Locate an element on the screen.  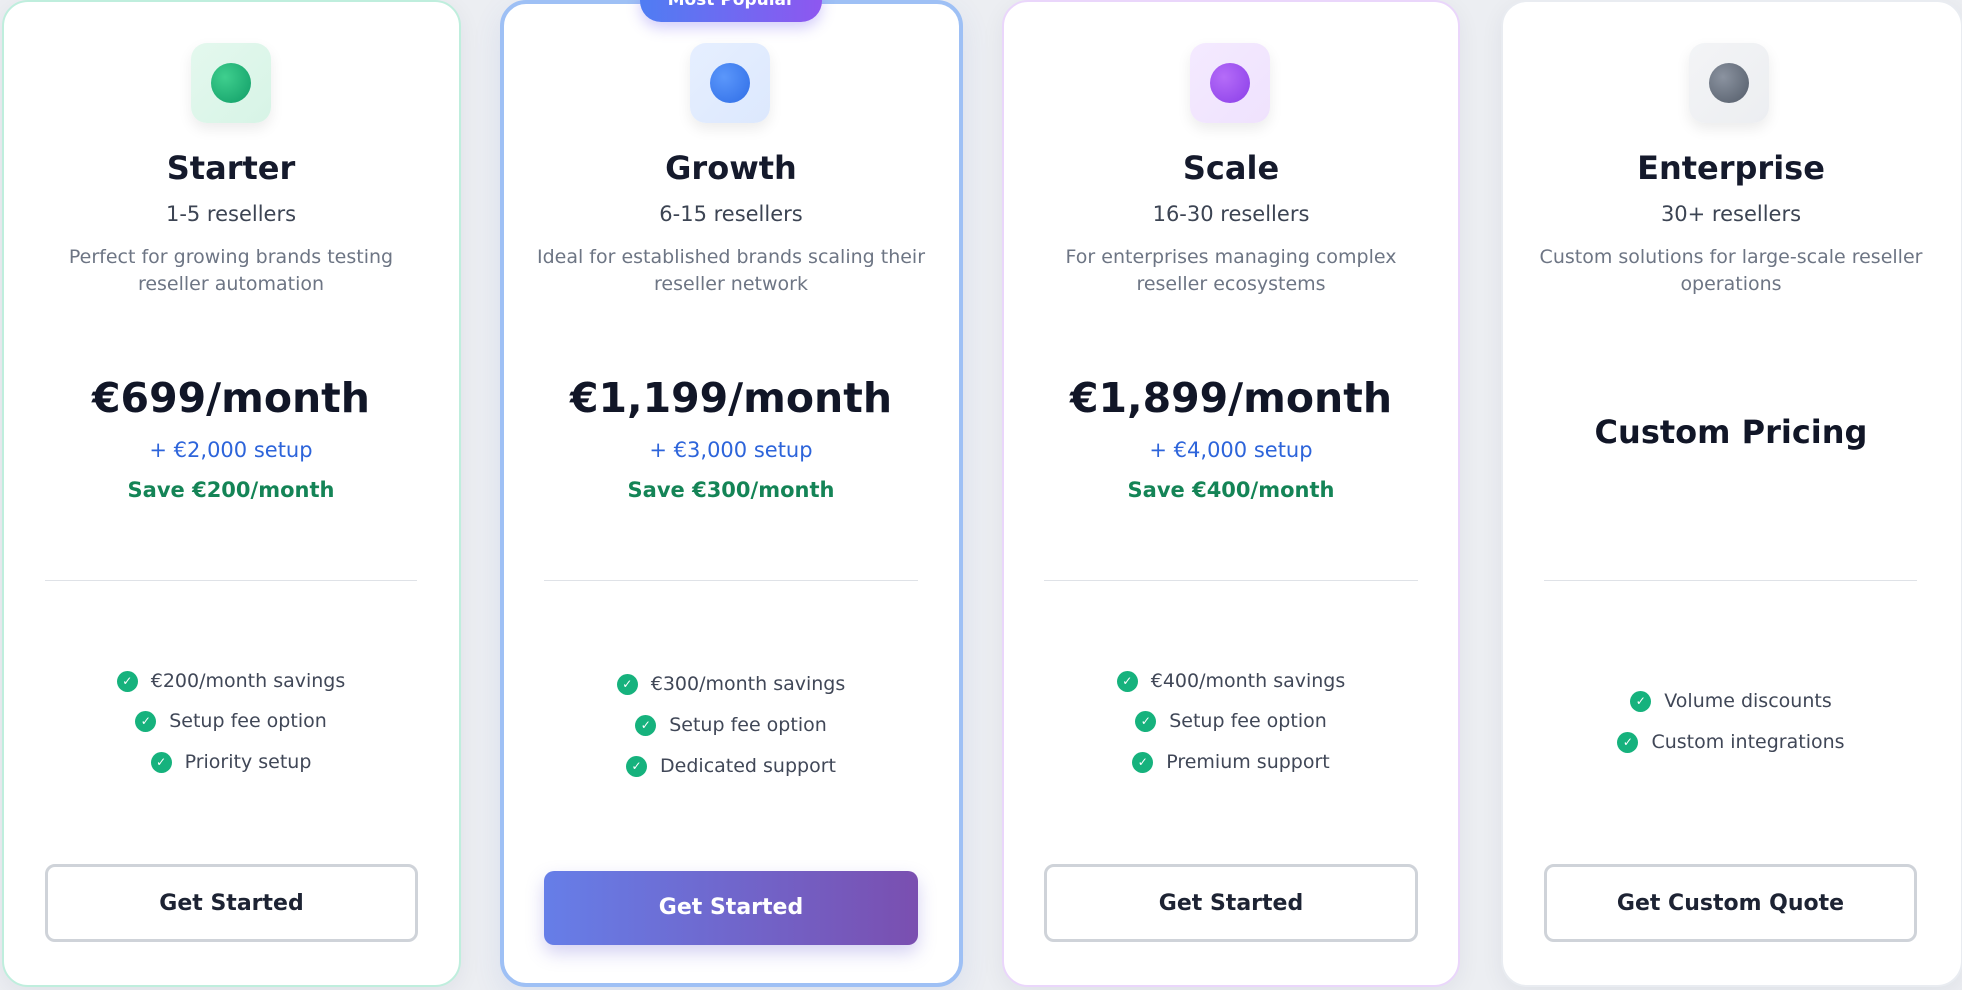
plan-resellers-starter: 1-5 resellers is located at coordinates (231, 214).